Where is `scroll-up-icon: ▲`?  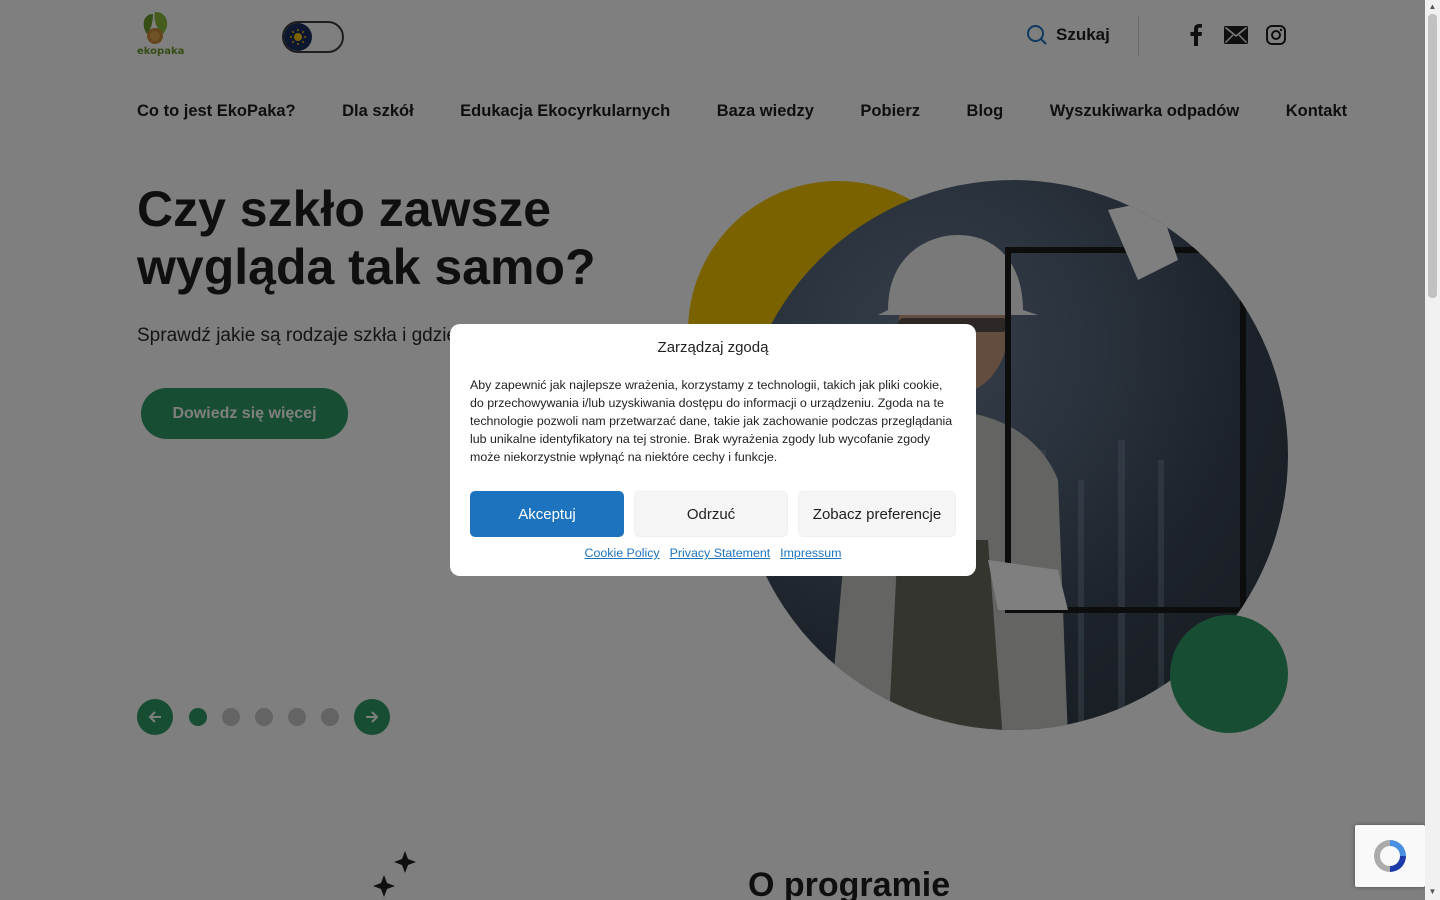 scroll-up-icon: ▲ is located at coordinates (1432, 6).